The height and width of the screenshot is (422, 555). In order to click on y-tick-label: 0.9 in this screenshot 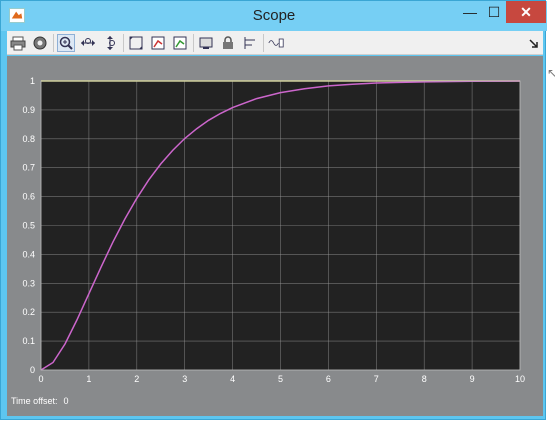, I will do `click(28, 110)`.